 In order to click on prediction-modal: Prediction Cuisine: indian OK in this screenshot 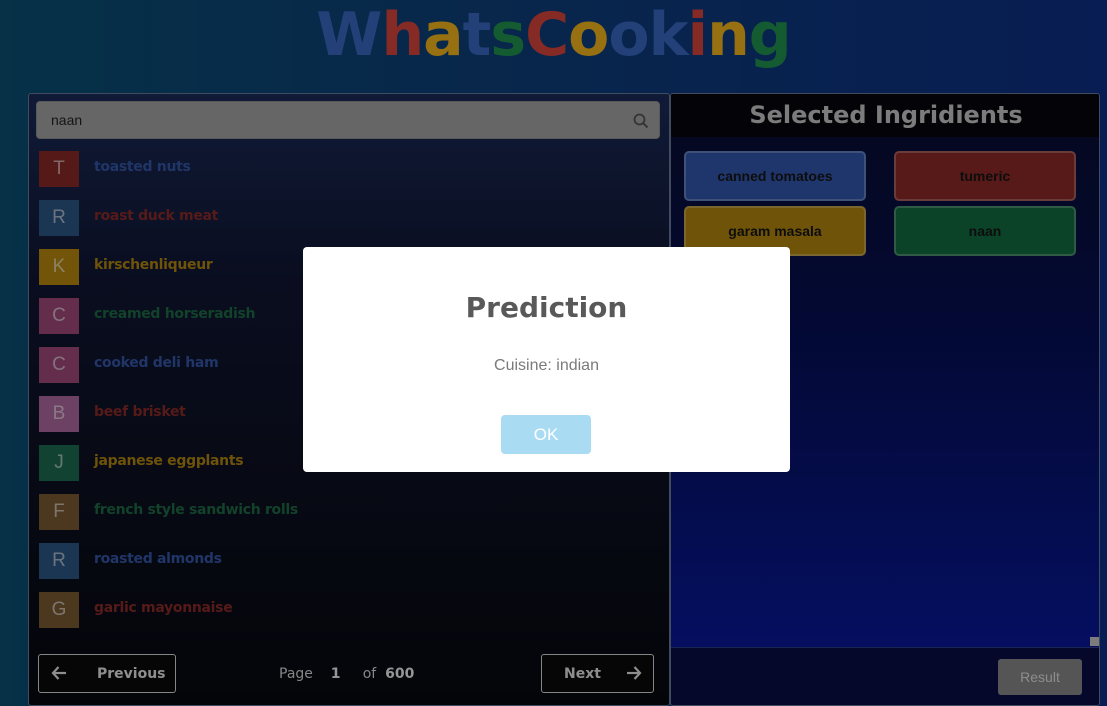, I will do `click(546, 359)`.